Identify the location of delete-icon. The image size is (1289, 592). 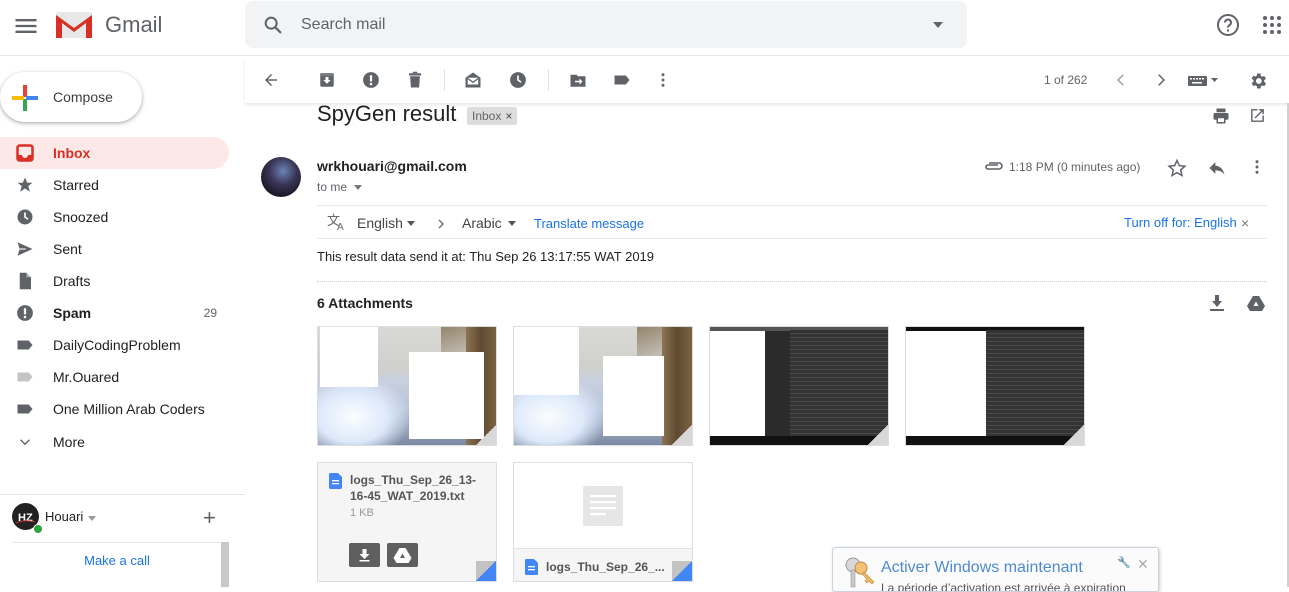
(415, 80).